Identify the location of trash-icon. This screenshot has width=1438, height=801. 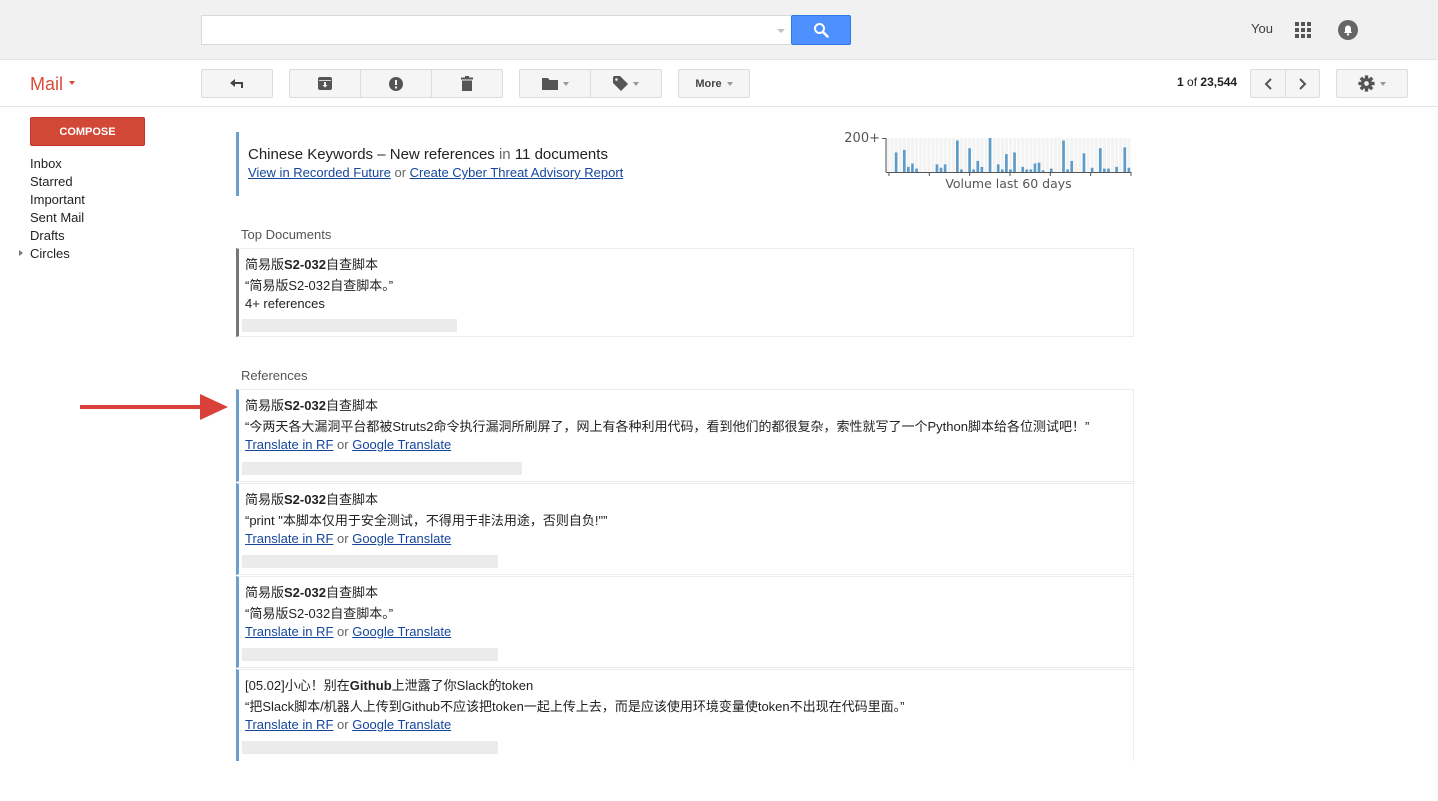
(467, 83).